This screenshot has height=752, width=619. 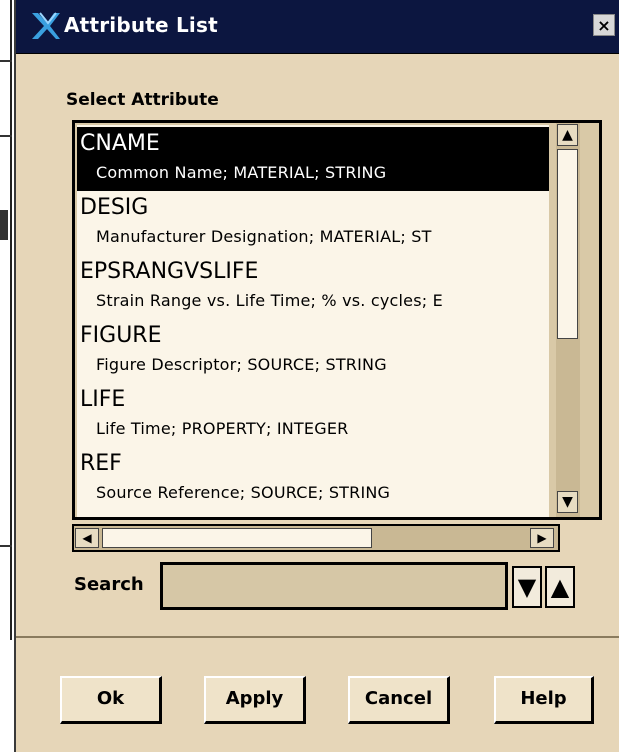 I want to click on background-window-border, so click(x=11, y=320).